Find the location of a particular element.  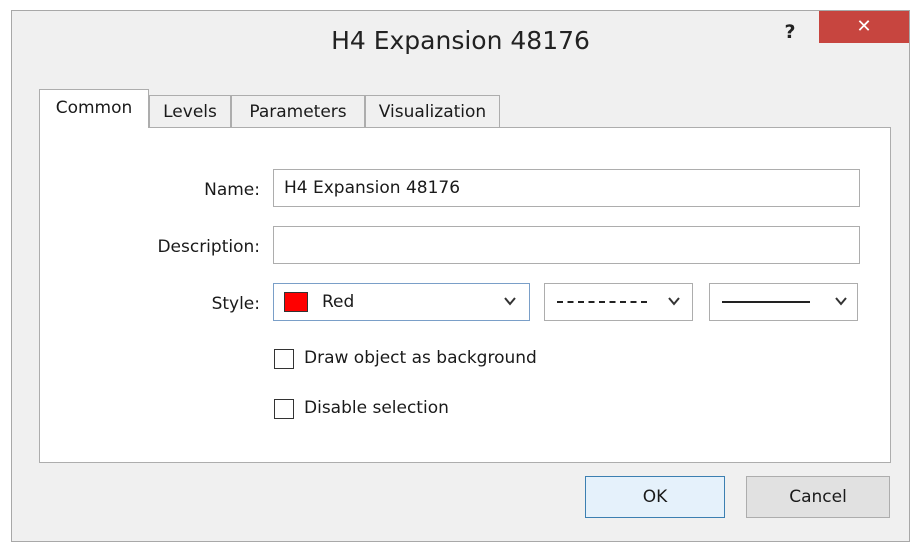

color-swatch is located at coordinates (296, 302).